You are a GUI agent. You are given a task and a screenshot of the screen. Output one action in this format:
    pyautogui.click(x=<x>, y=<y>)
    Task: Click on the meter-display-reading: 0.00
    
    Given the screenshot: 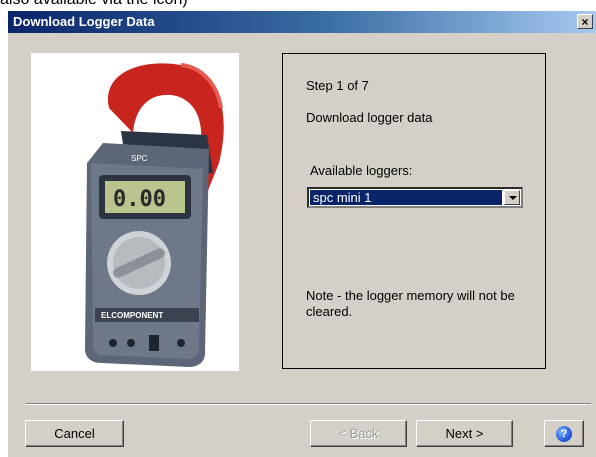 What is the action you would take?
    pyautogui.click(x=139, y=199)
    